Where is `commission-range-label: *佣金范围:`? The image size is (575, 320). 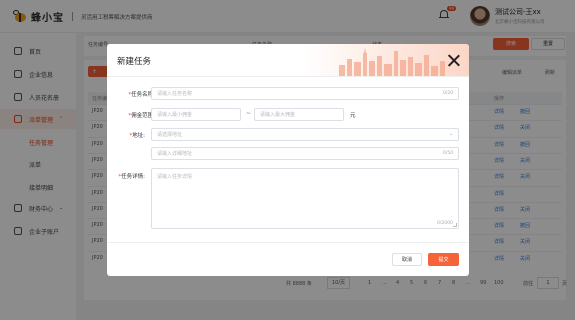 commission-range-label: *佣金范围: is located at coordinates (141, 116).